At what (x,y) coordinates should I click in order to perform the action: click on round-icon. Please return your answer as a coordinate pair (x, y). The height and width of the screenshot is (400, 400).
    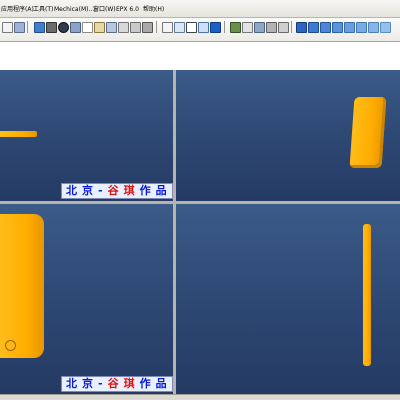
    Looking at the image, I should click on (361, 27).